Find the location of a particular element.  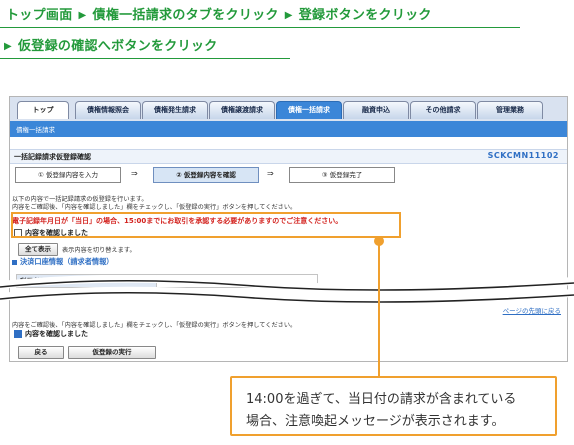

page-title: 一括記録請求仮登録確認 is located at coordinates (52, 157).